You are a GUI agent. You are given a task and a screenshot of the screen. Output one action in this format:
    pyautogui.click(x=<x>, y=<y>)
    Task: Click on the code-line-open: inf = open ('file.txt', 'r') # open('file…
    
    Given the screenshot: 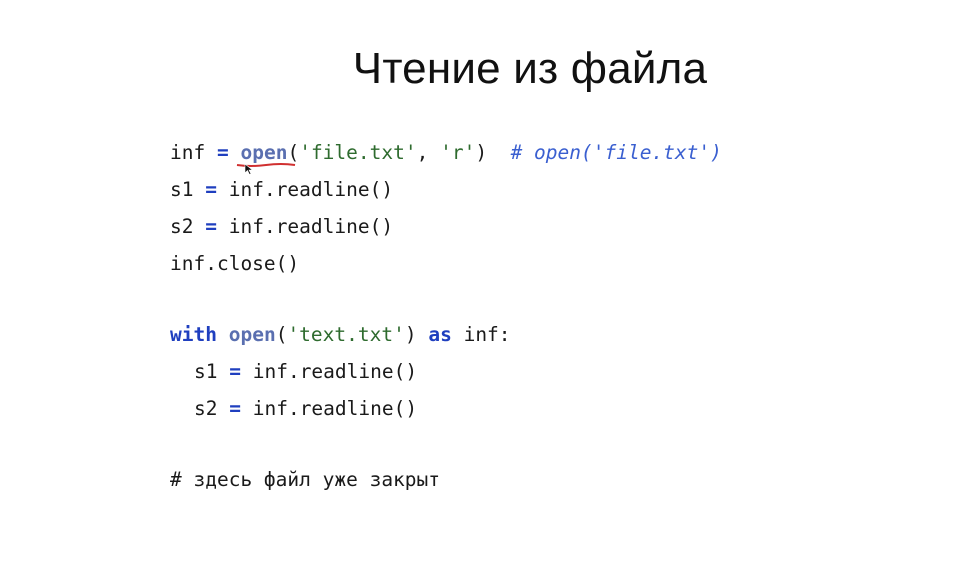 What is the action you would take?
    pyautogui.click(x=446, y=158)
    